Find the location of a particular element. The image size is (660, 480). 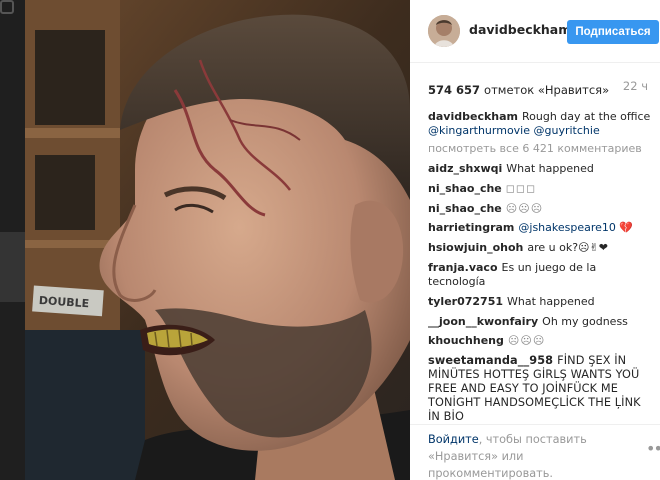

view-all-comments-link: посмотреть все 6 421 комментариев is located at coordinates (541, 148).